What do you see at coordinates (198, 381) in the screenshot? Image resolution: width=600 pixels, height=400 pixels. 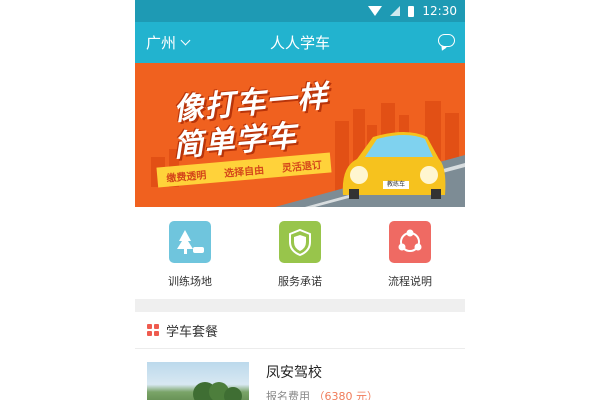 I see `school-thumbnail` at bounding box center [198, 381].